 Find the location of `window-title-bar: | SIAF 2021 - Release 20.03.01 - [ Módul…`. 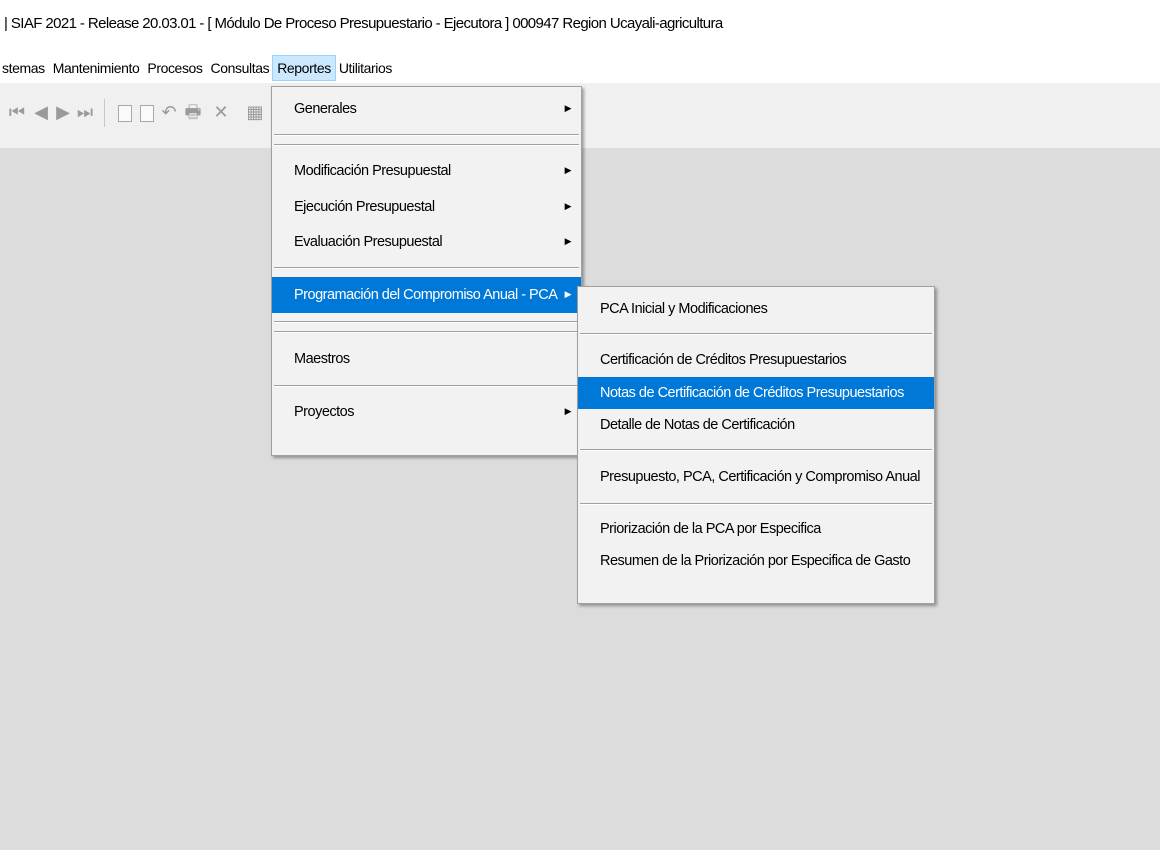

window-title-bar: | SIAF 2021 - Release 20.03.01 - [ Módul… is located at coordinates (580, 23).